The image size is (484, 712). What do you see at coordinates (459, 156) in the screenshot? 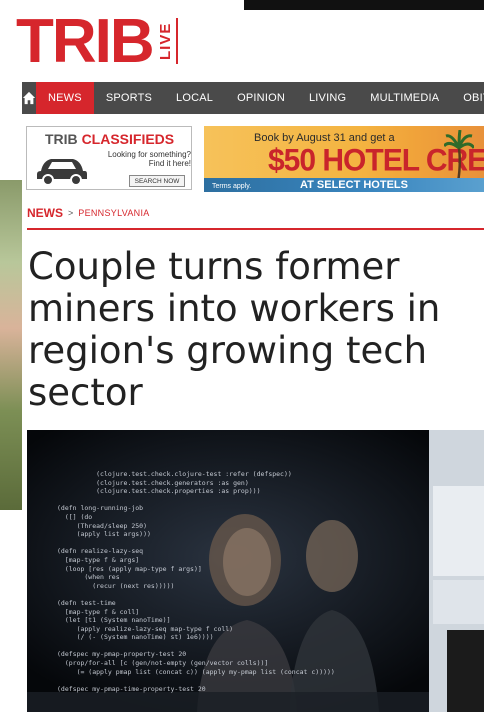
I see `palm-tree-icon` at bounding box center [459, 156].